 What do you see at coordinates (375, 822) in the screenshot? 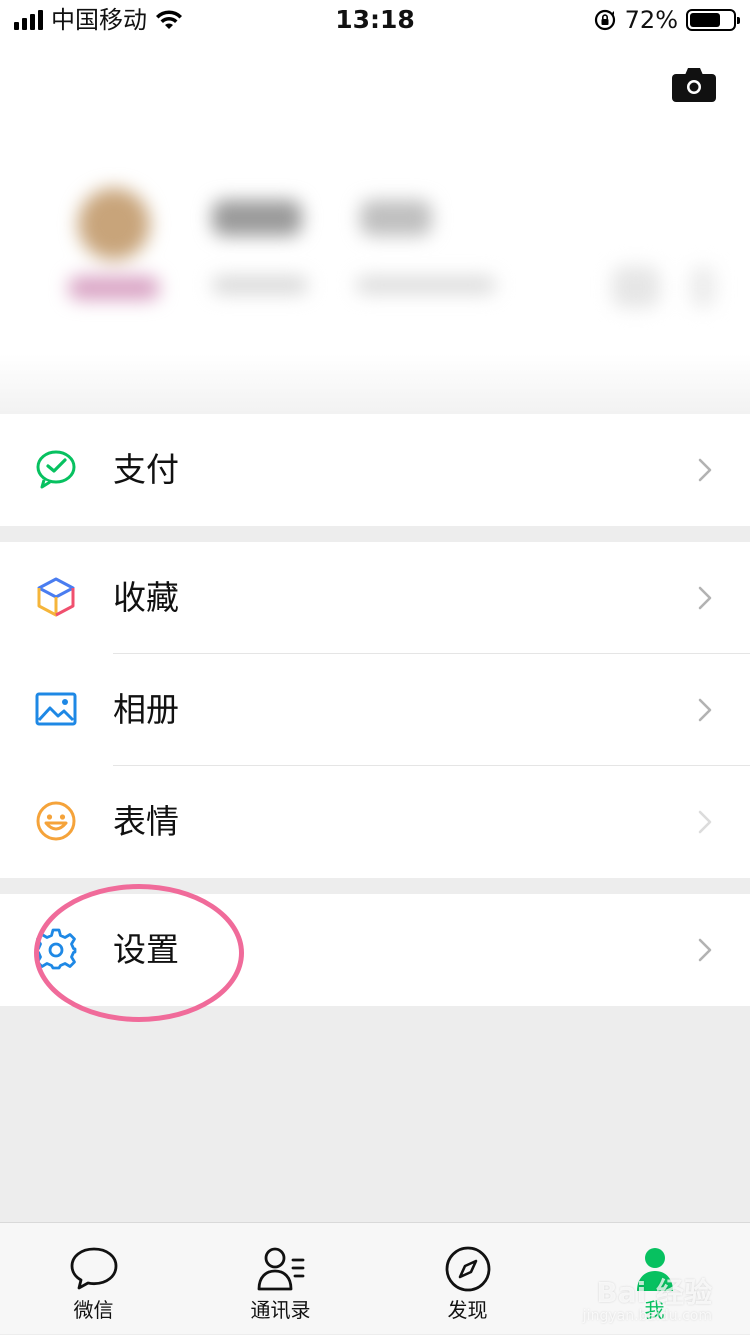
I see `menu-item-stickers: 表情` at bounding box center [375, 822].